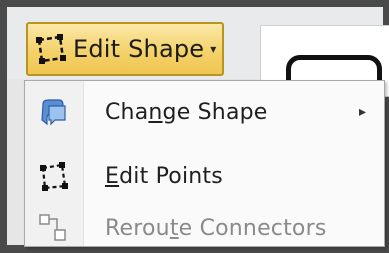 This screenshot has width=389, height=253. What do you see at coordinates (213, 49) in the screenshot?
I see `chevron-down-icon: ▾` at bounding box center [213, 49].